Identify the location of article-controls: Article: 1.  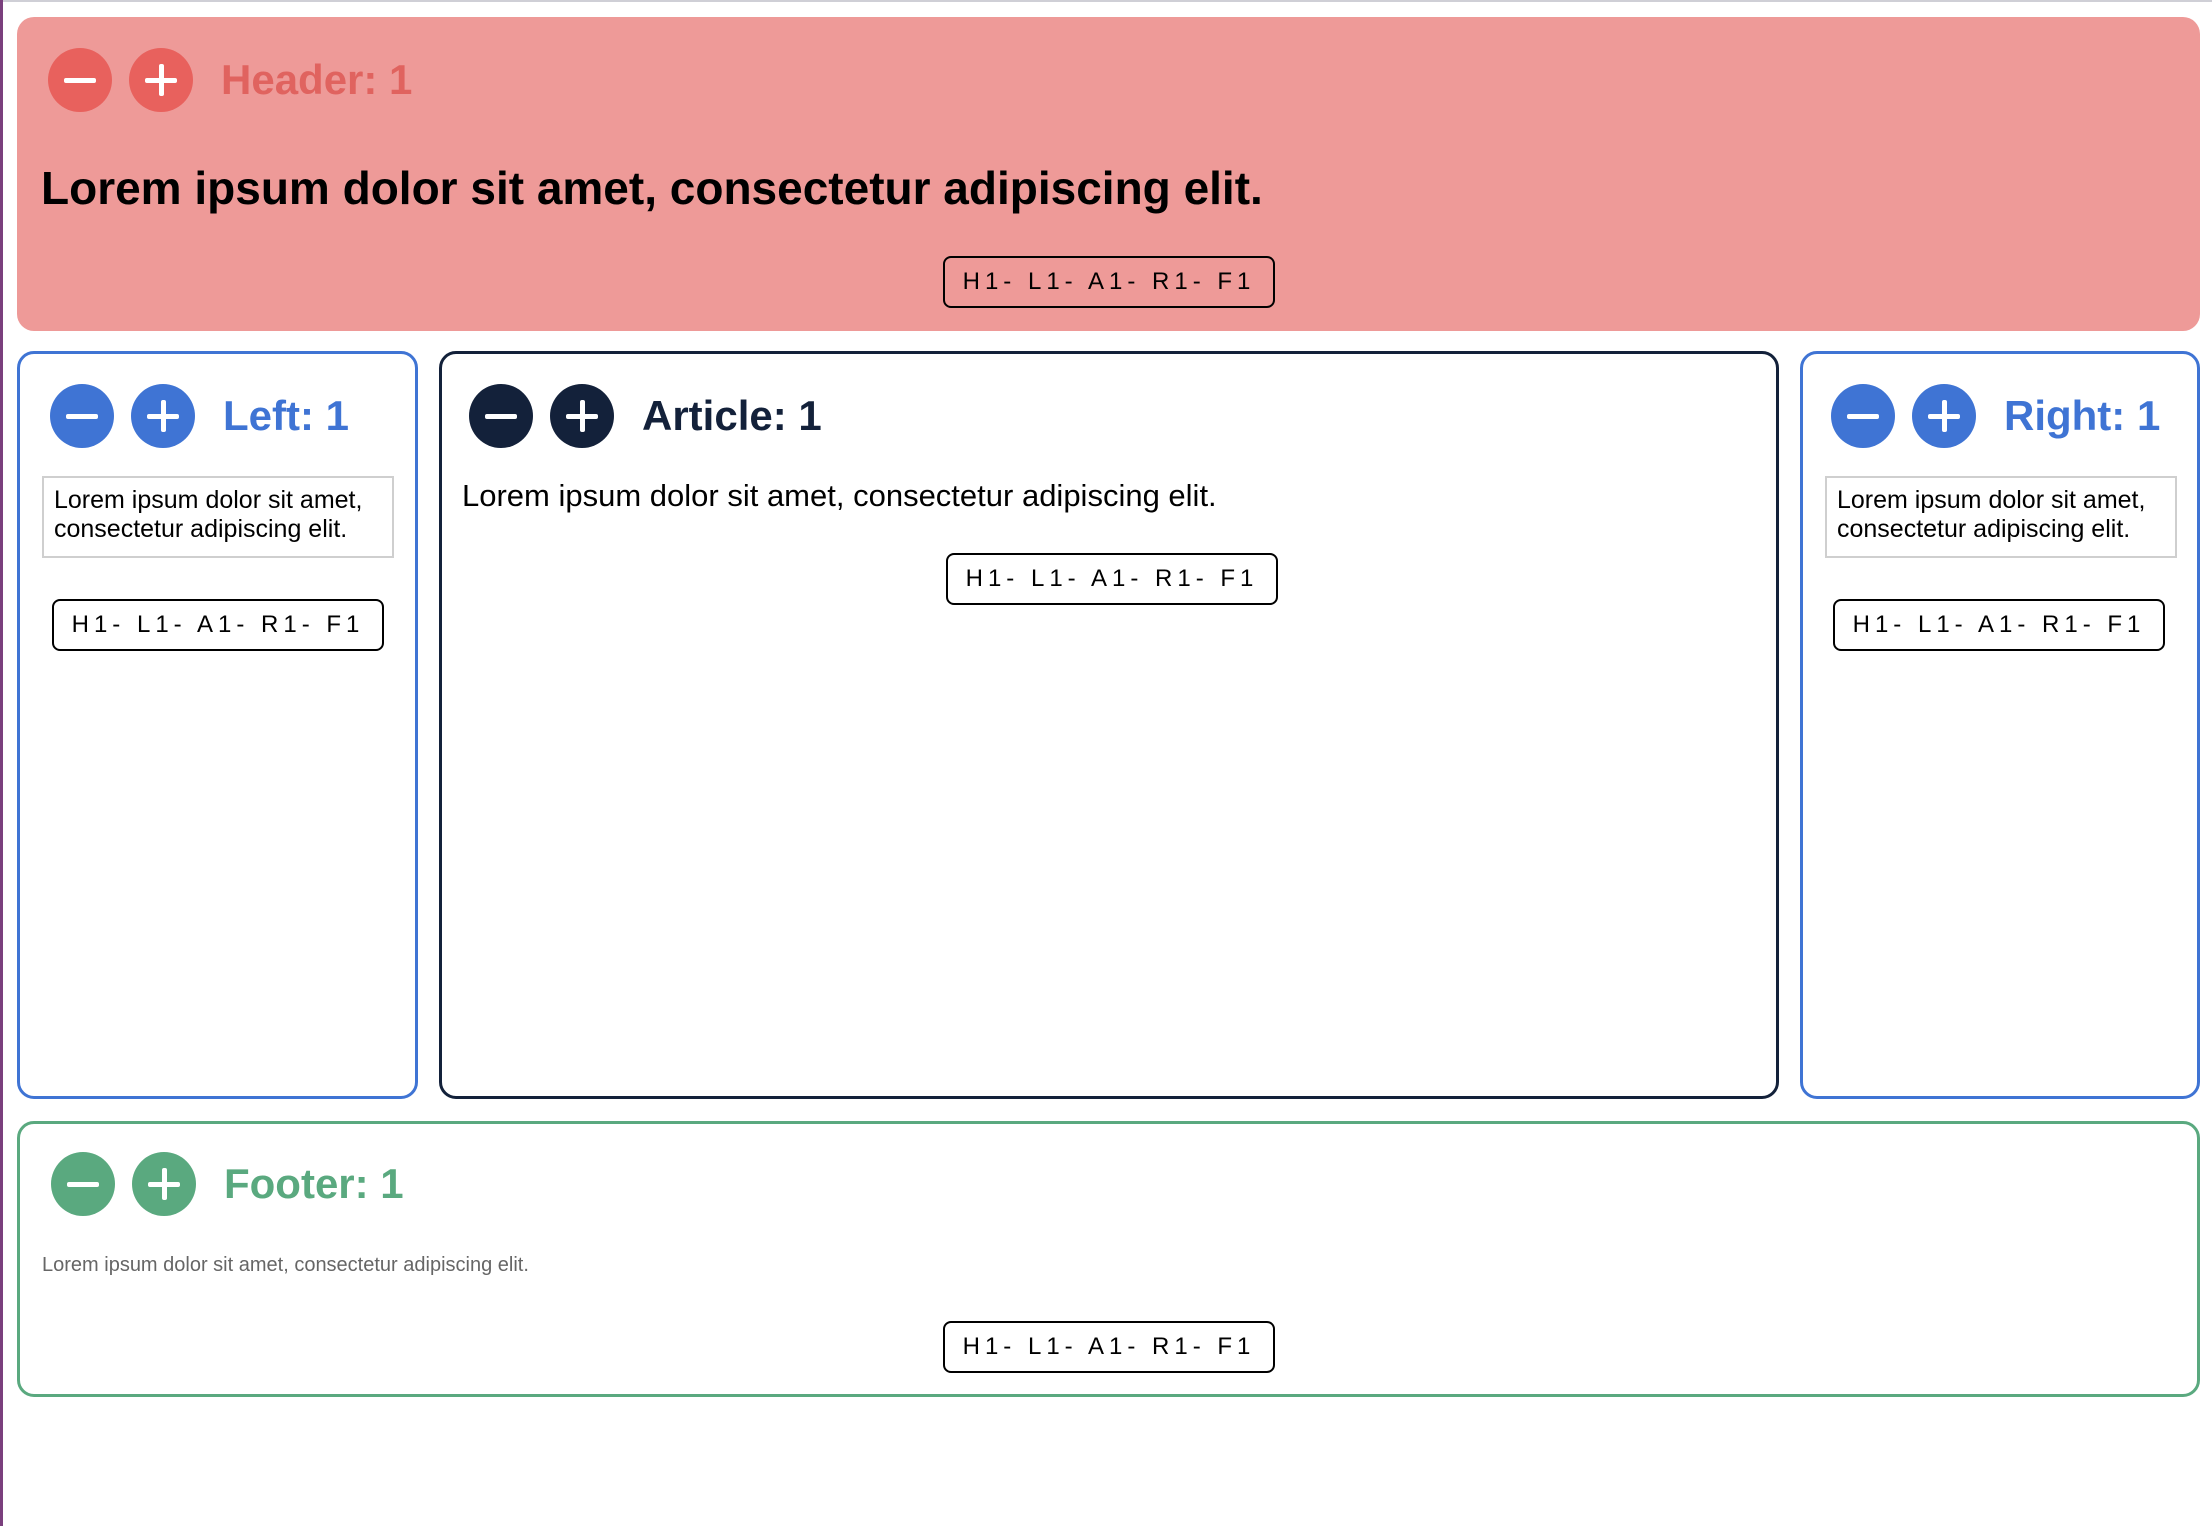
(645, 416).